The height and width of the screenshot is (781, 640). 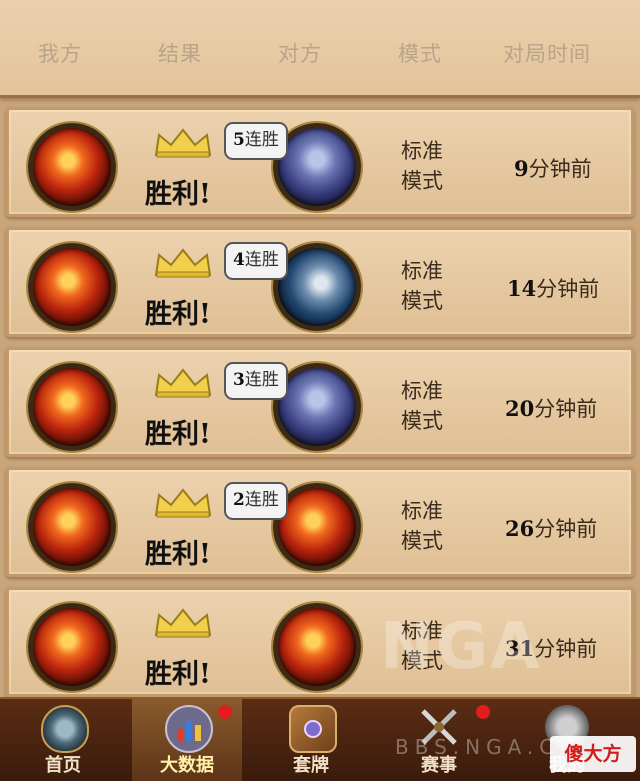 What do you see at coordinates (520, 408) in the screenshot?
I see `time-number: 20` at bounding box center [520, 408].